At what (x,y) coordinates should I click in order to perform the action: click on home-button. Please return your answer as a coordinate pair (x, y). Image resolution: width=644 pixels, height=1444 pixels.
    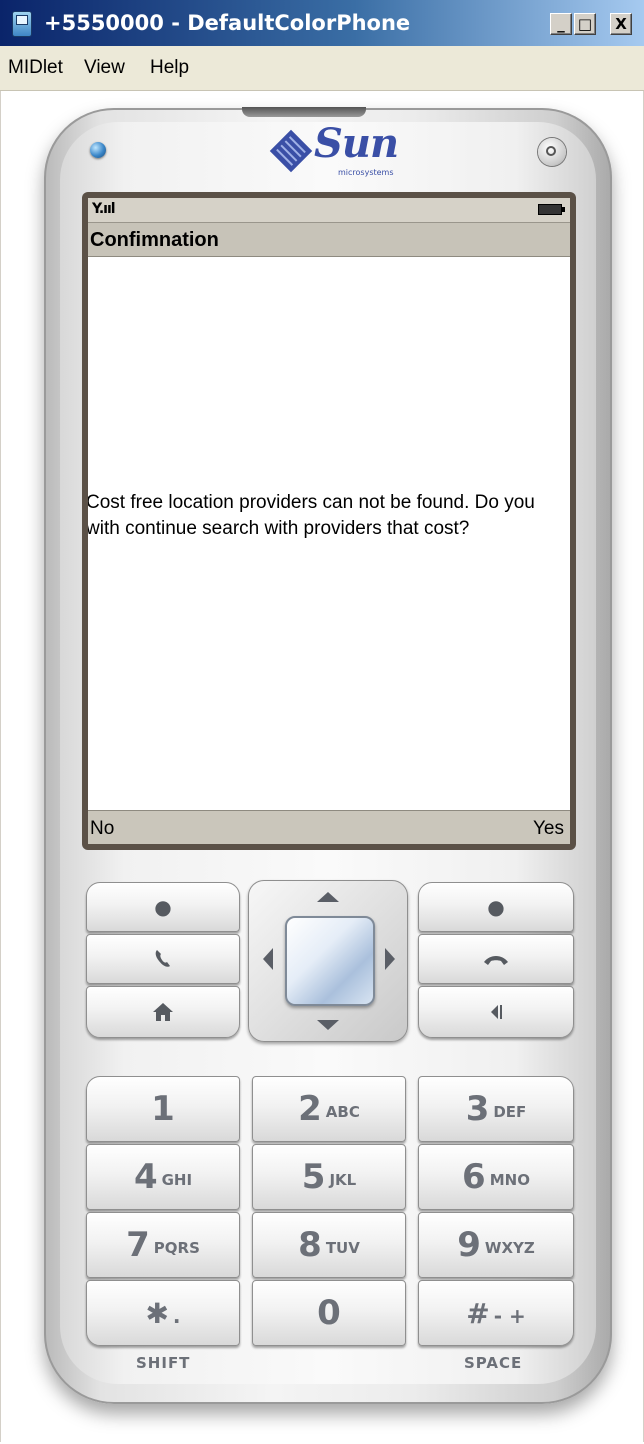
    Looking at the image, I should click on (163, 1012).